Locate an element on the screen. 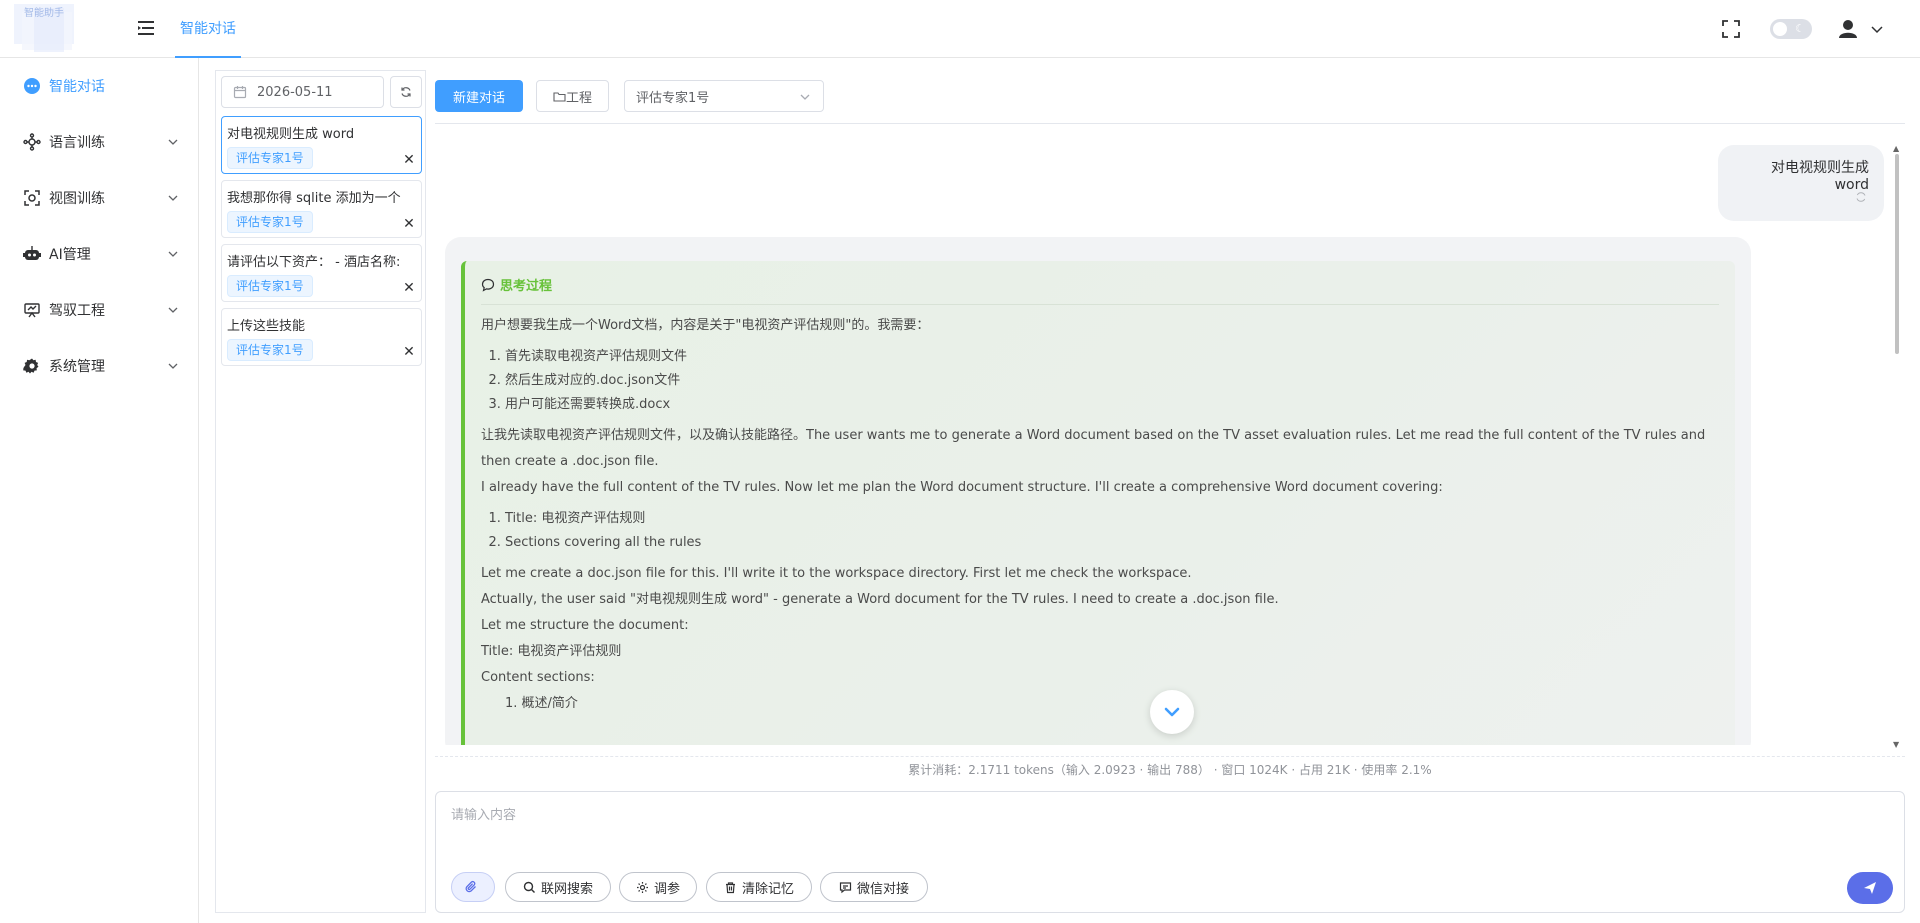  clear-memory-label: 清除记忆 is located at coordinates (767, 889).